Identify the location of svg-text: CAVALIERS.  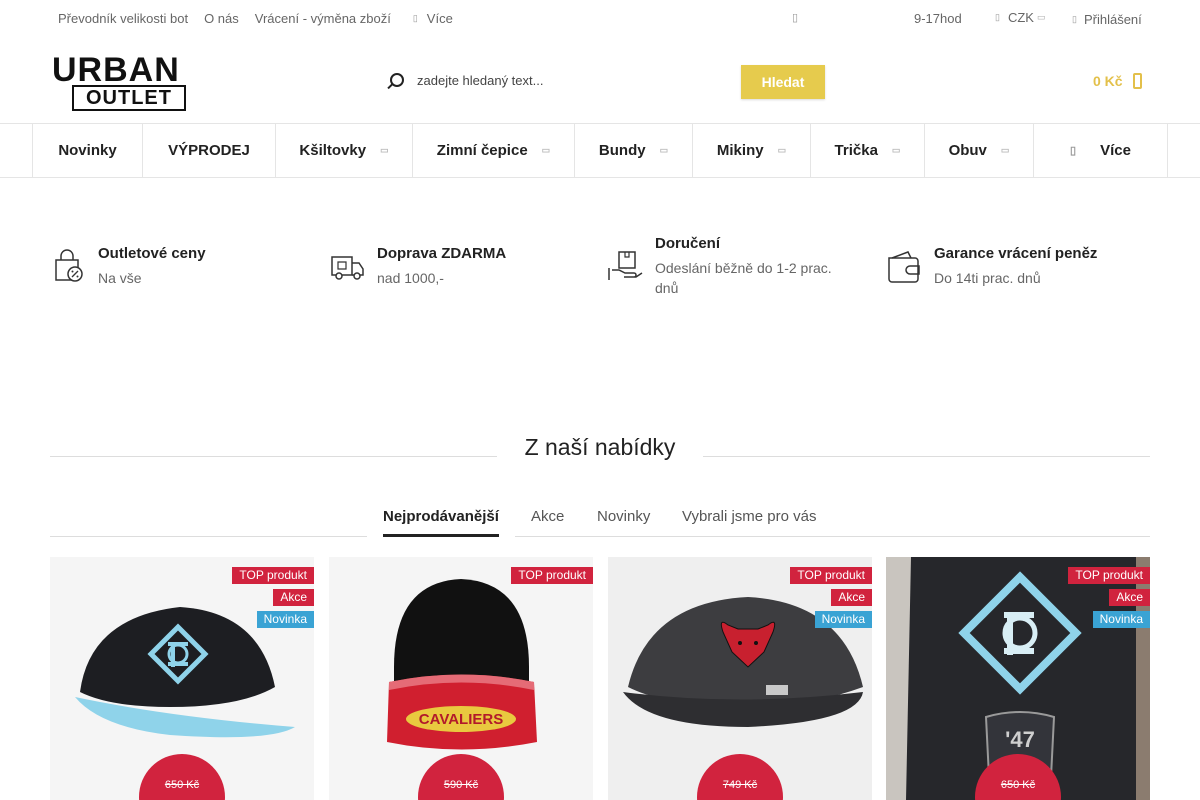
(461, 719).